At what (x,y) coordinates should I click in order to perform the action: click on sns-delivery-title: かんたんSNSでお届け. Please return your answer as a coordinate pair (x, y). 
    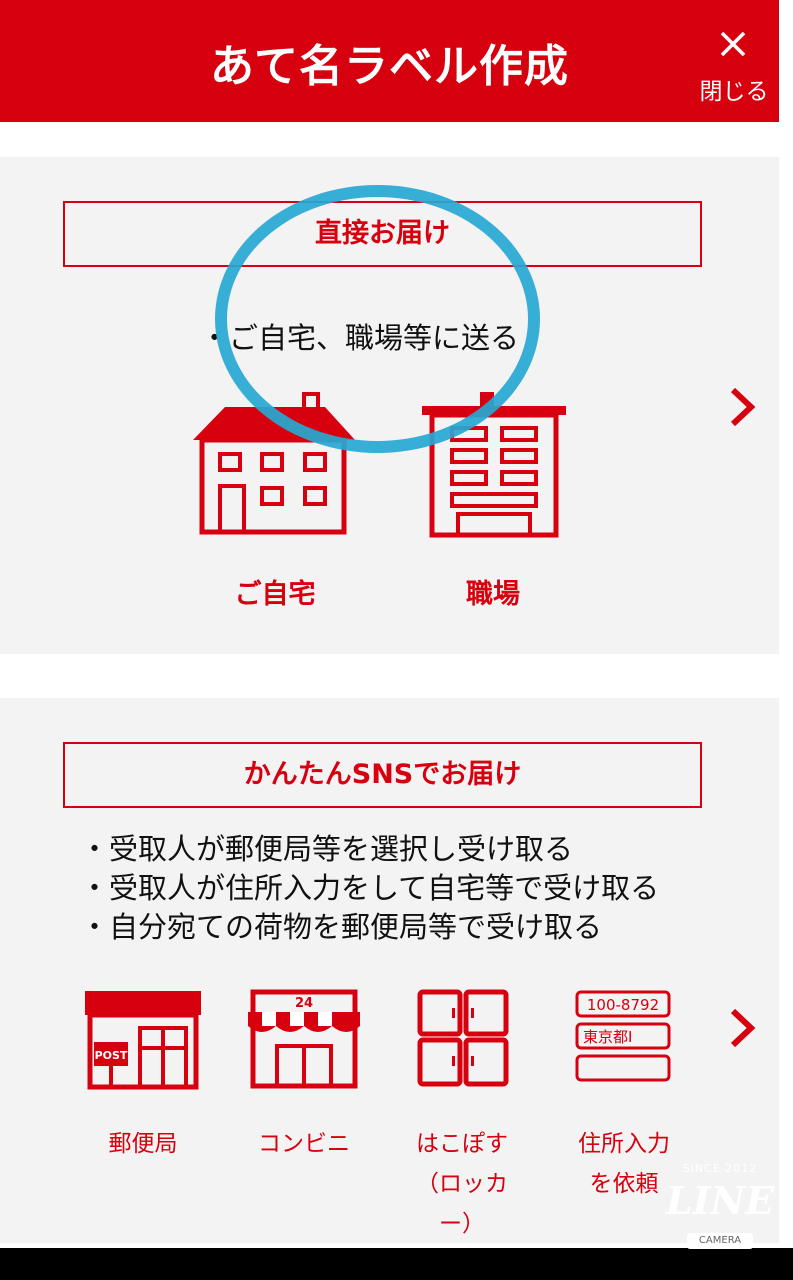
    Looking at the image, I should click on (382, 775).